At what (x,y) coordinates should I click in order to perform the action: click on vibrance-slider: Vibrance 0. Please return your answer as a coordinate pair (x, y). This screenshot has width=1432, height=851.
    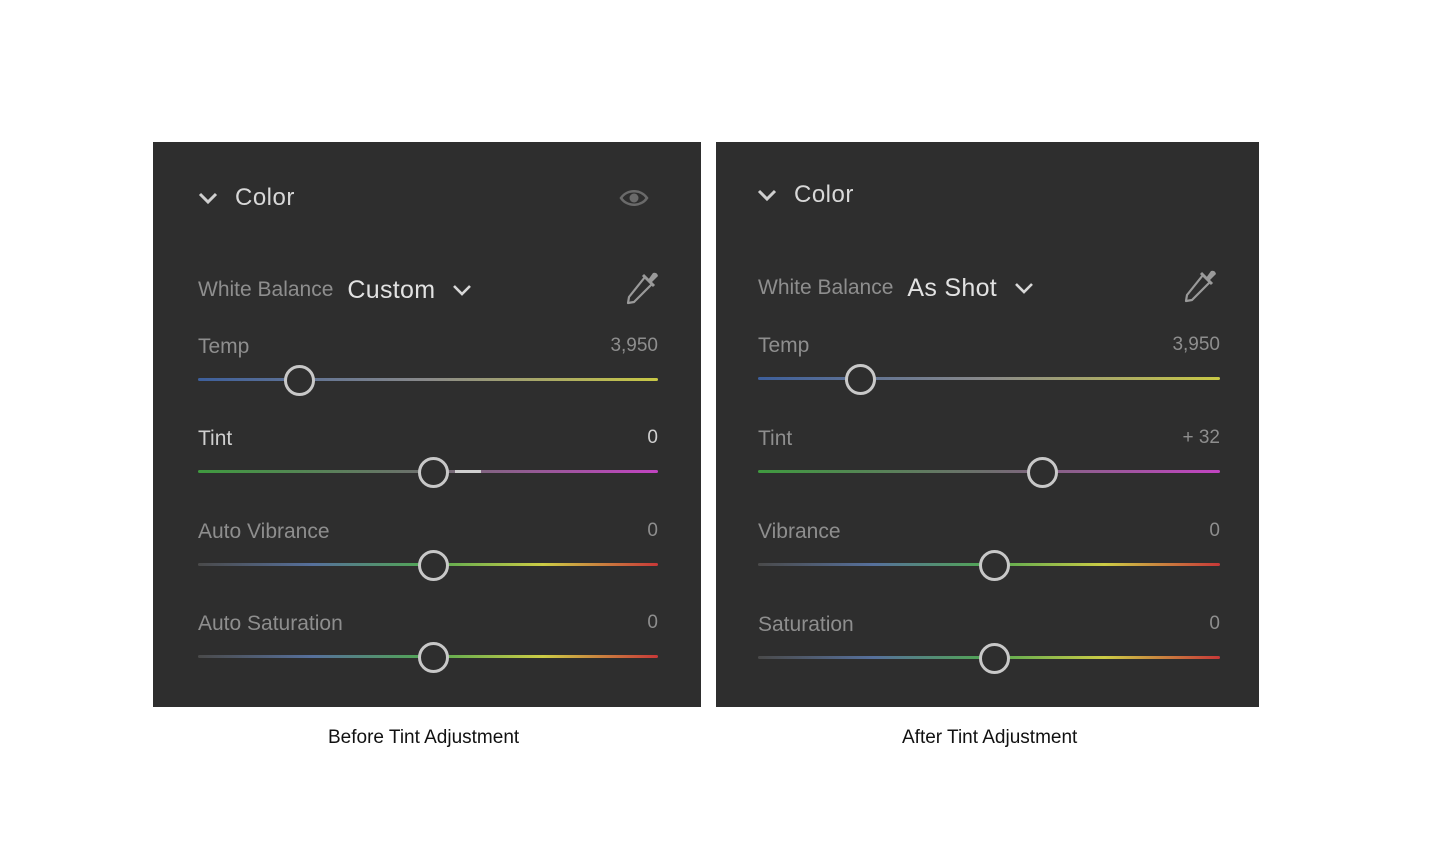
    Looking at the image, I should click on (989, 550).